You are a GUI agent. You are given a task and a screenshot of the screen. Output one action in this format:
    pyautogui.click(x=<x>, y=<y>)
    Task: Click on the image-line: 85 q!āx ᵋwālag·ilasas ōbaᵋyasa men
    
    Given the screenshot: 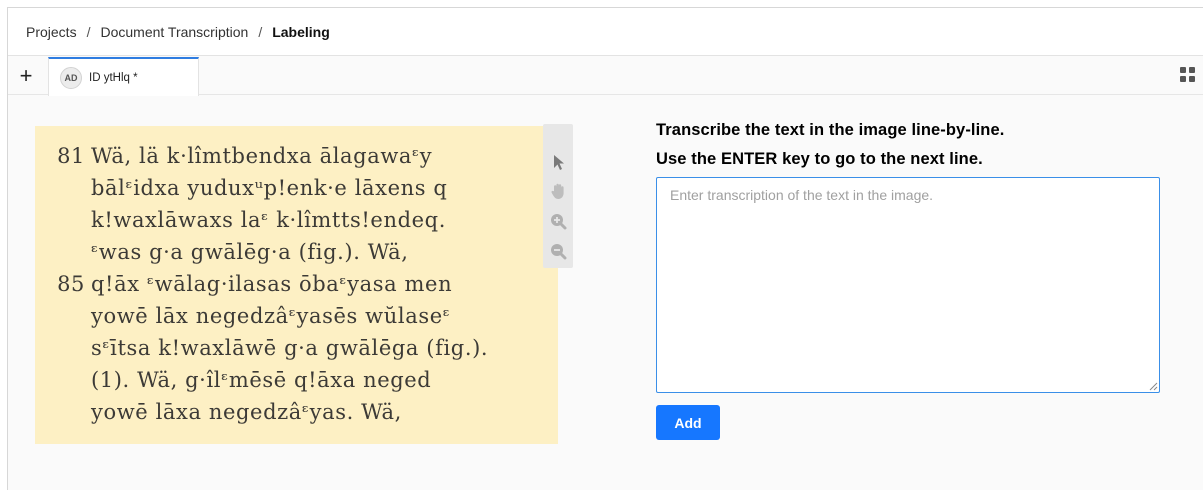 What is the action you would take?
    pyautogui.click(x=255, y=284)
    